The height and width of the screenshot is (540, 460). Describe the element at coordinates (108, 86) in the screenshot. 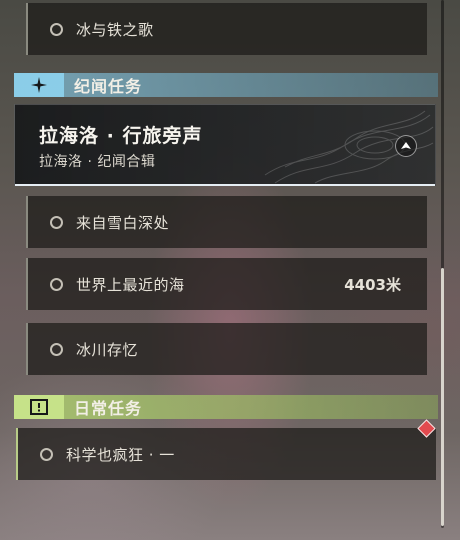

I see `section-title: 纪闻任务` at that location.